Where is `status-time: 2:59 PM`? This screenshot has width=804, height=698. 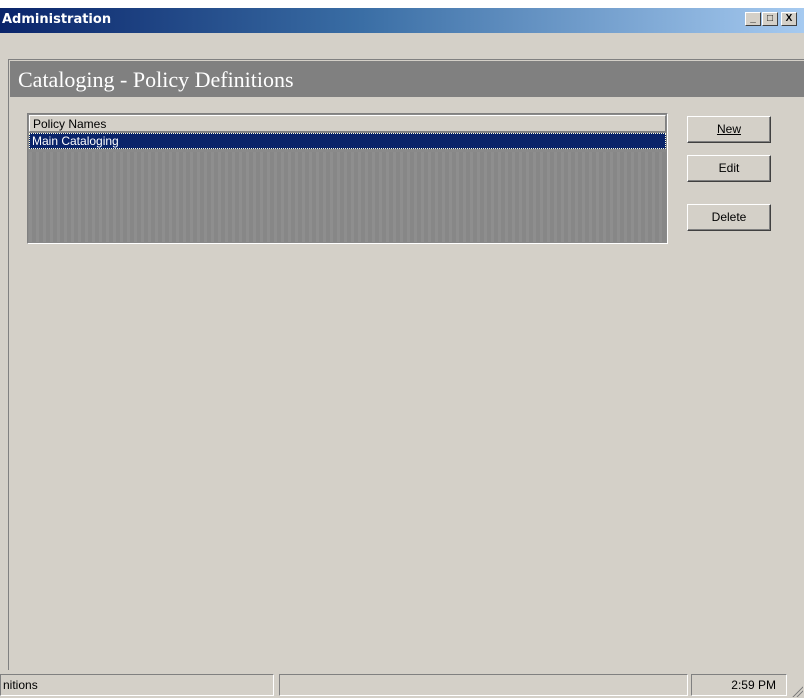
status-time: 2:59 PM is located at coordinates (753, 685).